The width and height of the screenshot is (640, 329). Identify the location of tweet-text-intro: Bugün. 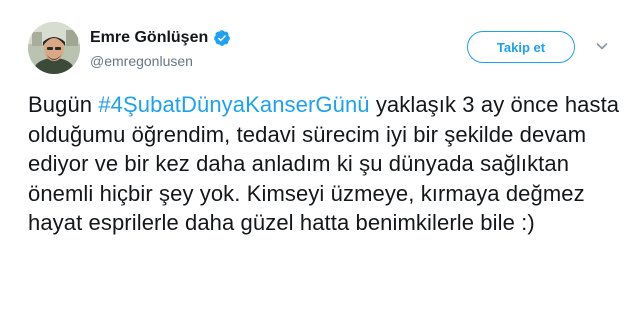
(63, 104).